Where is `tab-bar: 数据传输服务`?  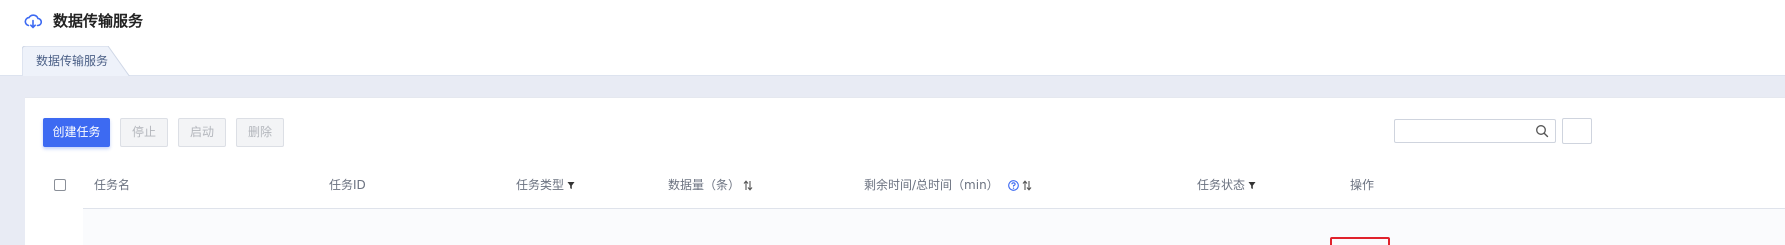
tab-bar: 数据传输服务 is located at coordinates (892, 61).